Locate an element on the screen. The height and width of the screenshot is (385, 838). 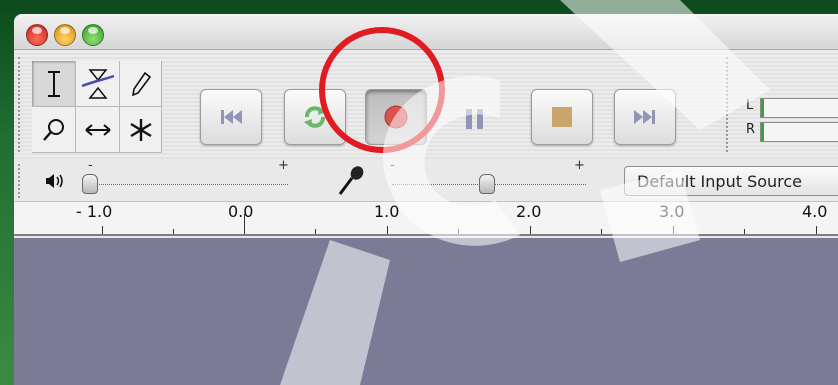
output-max-label: + is located at coordinates (283, 165).